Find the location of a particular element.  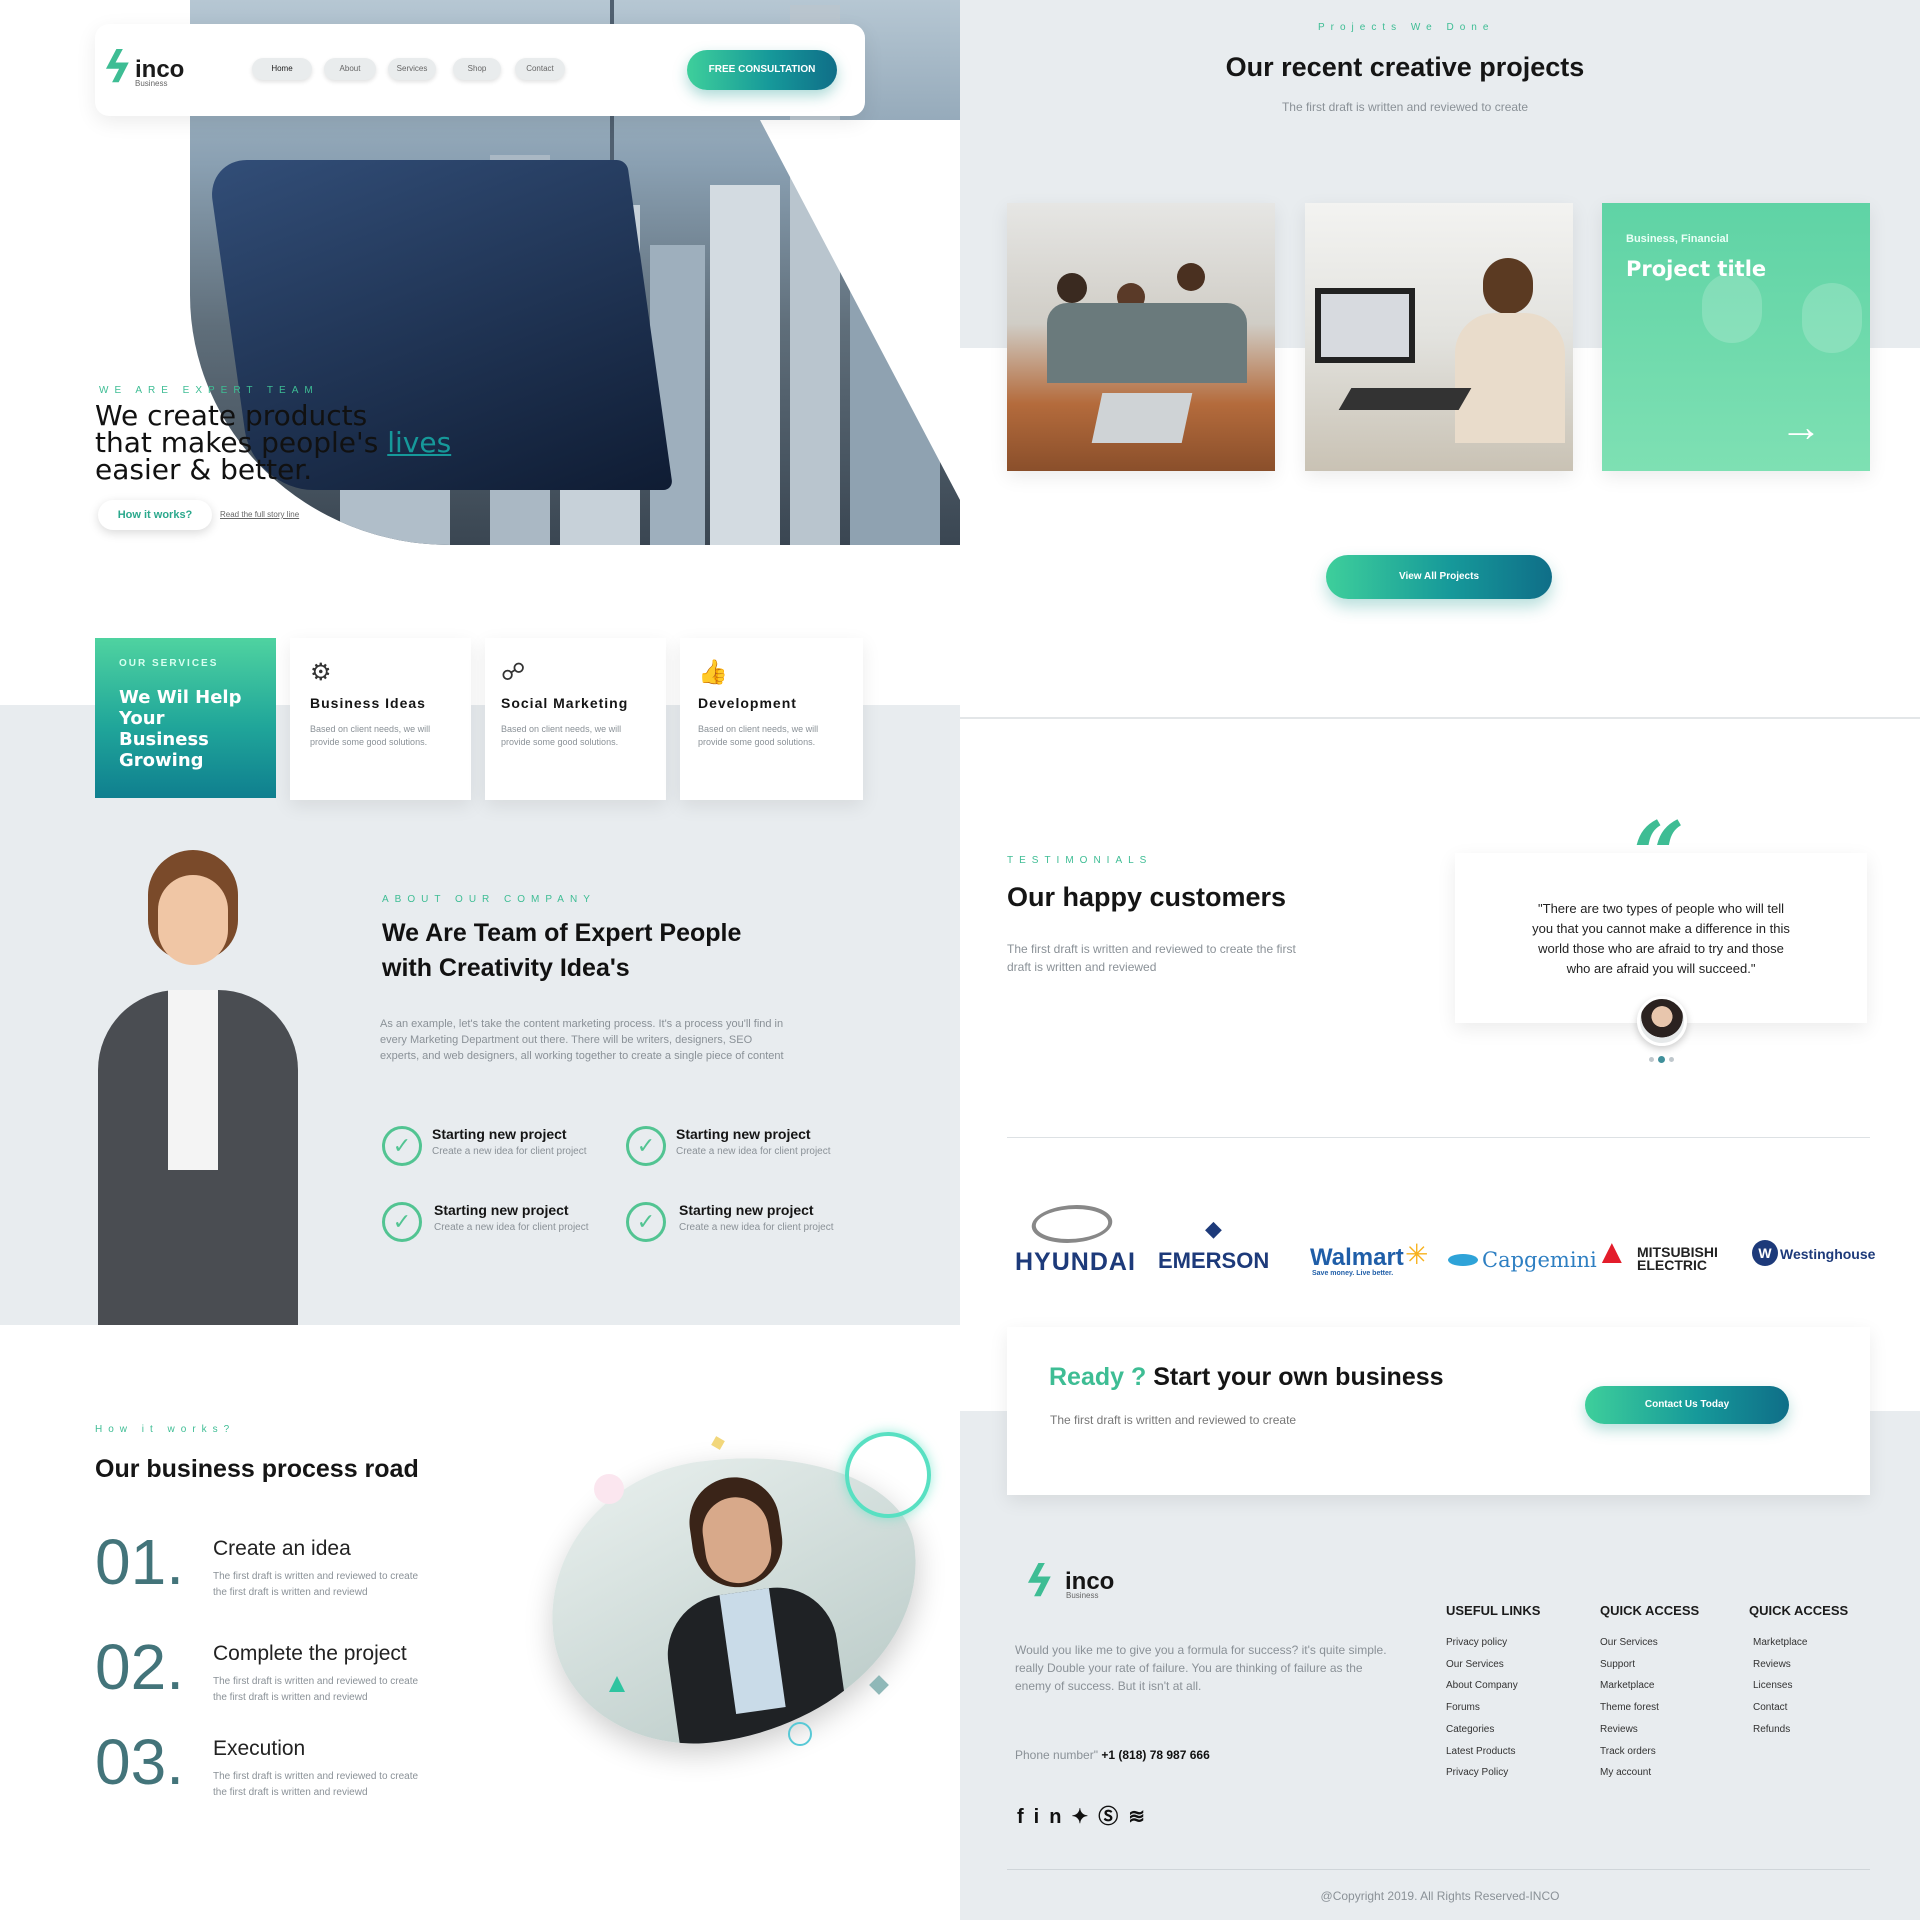

social-links: fin✦Ⓢ≋ is located at coordinates (1086, 1814).